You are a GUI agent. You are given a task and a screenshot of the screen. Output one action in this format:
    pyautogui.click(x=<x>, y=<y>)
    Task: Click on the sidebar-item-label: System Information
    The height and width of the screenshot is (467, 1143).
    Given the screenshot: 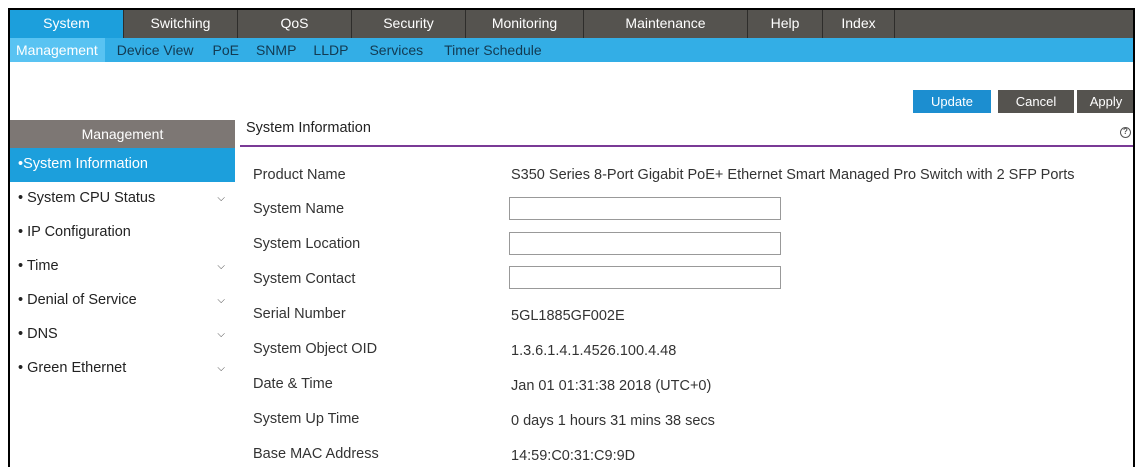 What is the action you would take?
    pyautogui.click(x=85, y=164)
    